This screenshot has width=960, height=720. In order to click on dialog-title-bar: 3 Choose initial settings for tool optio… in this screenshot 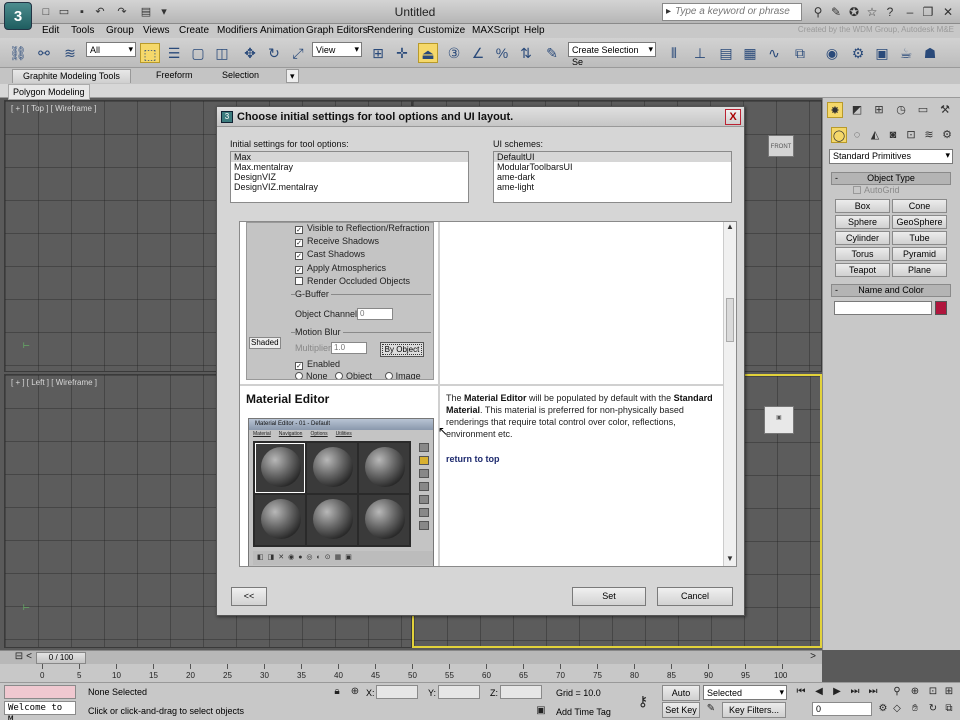, I will do `click(480, 117)`.